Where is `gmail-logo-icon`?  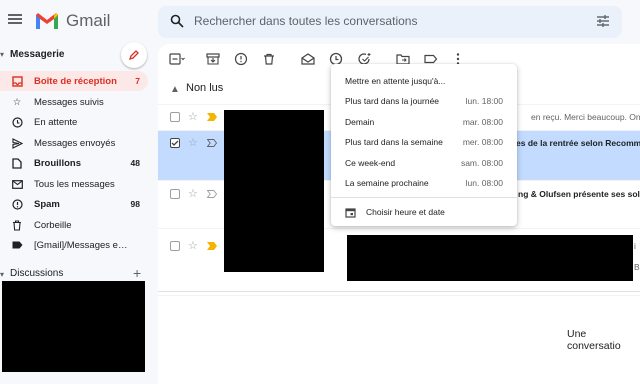 gmail-logo-icon is located at coordinates (47, 22).